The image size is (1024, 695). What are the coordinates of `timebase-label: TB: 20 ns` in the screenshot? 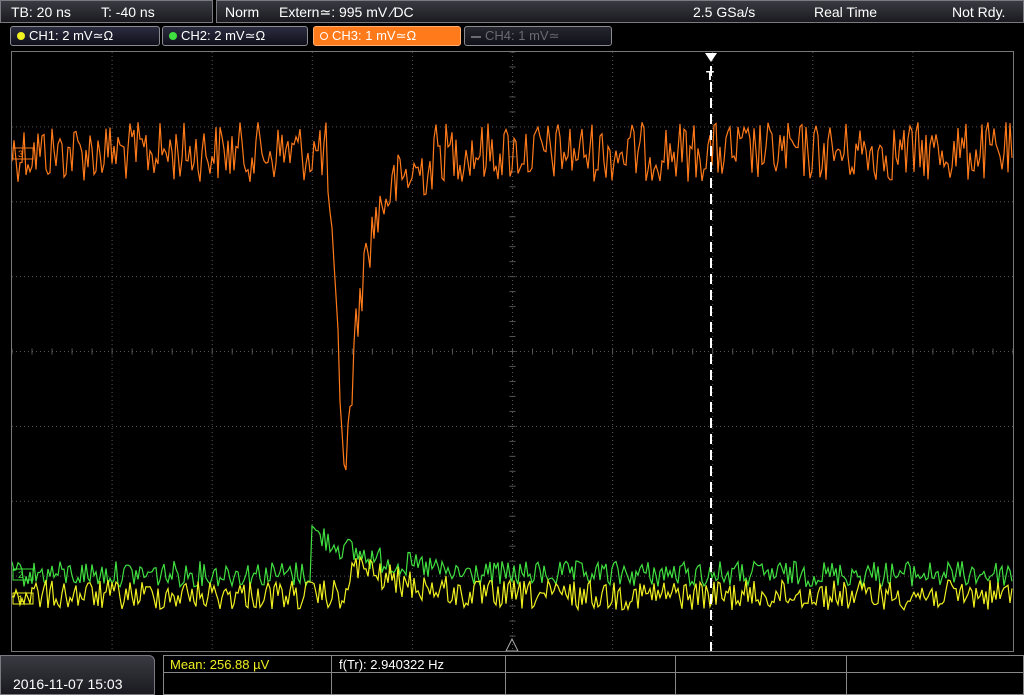 It's located at (41, 12).